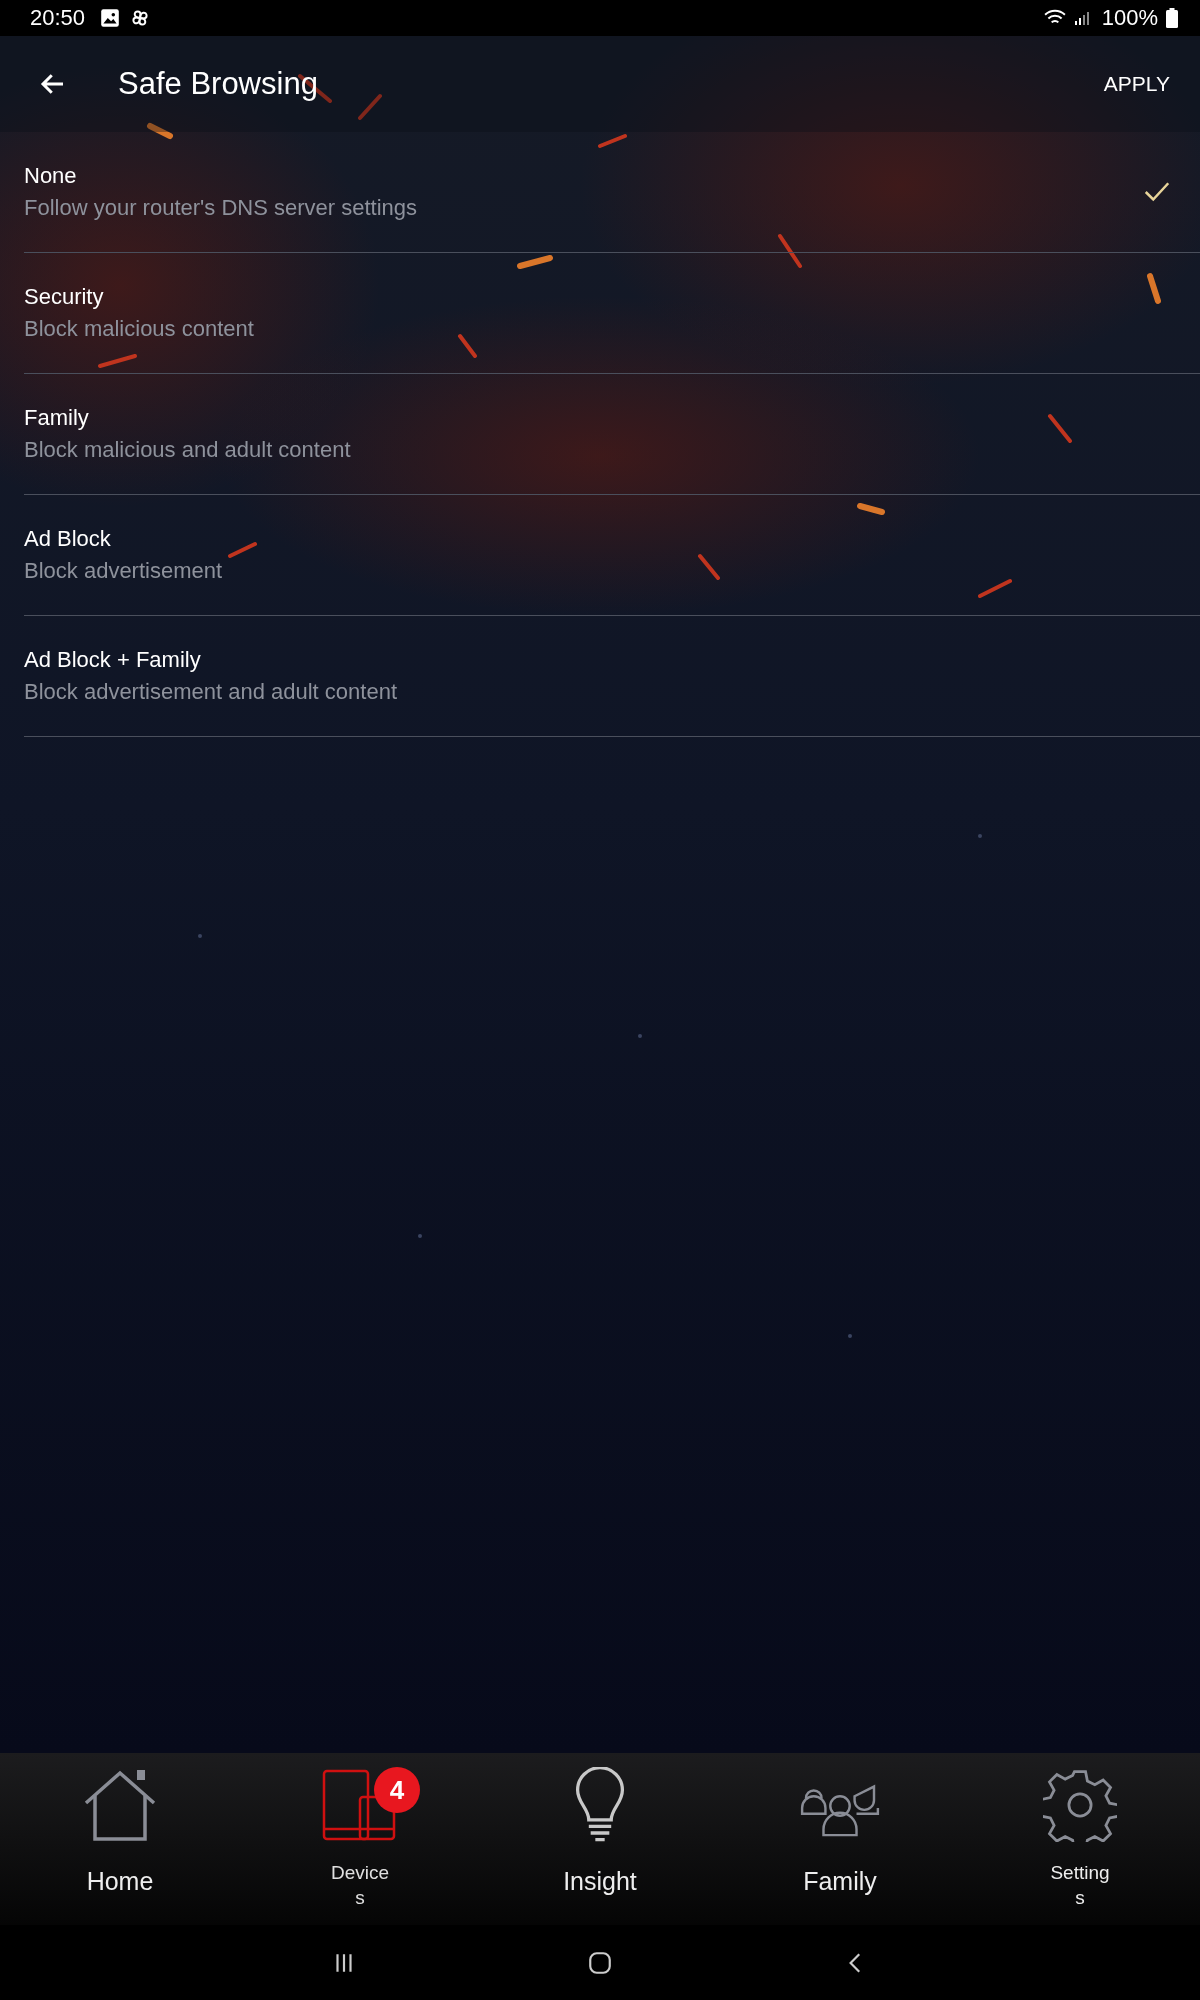 The width and height of the screenshot is (1200, 2000). What do you see at coordinates (187, 450) in the screenshot?
I see `option-description: Block malicious and adult content` at bounding box center [187, 450].